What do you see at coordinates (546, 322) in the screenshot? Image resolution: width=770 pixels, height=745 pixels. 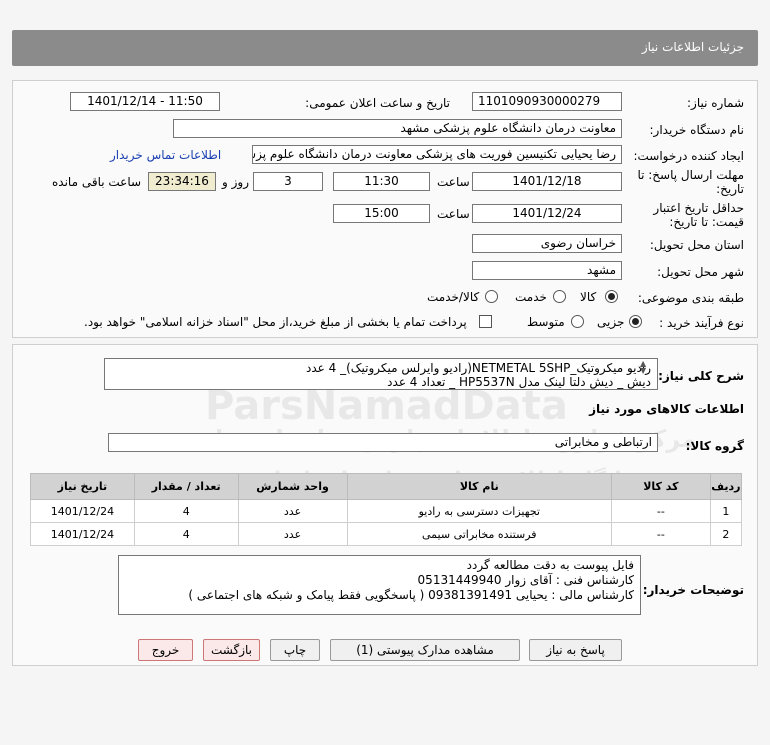 I see `process-medium-label: متوسط` at bounding box center [546, 322].